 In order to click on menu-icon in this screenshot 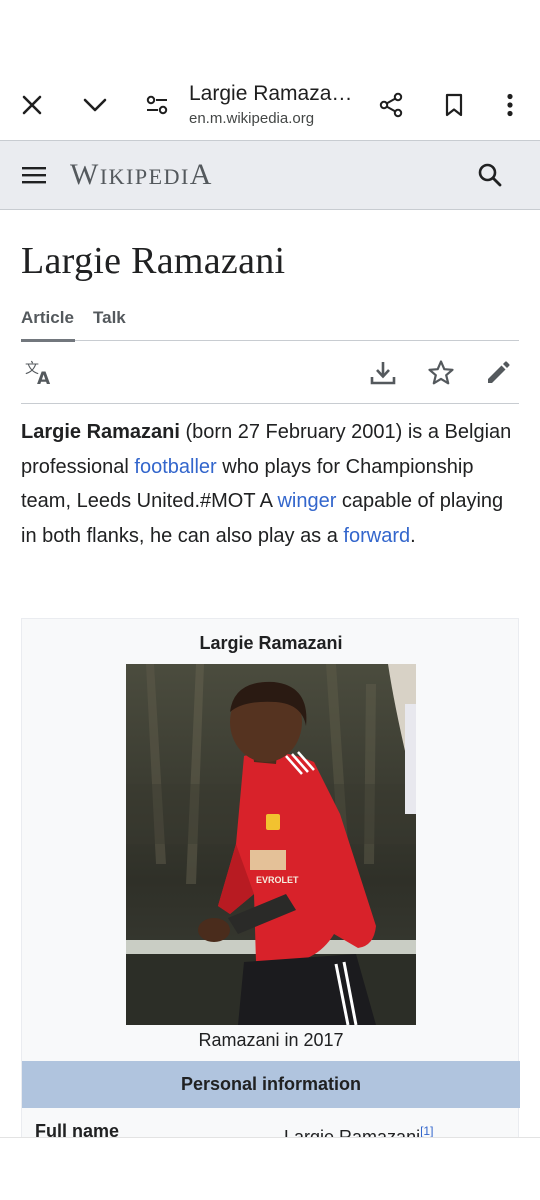, I will do `click(34, 175)`.